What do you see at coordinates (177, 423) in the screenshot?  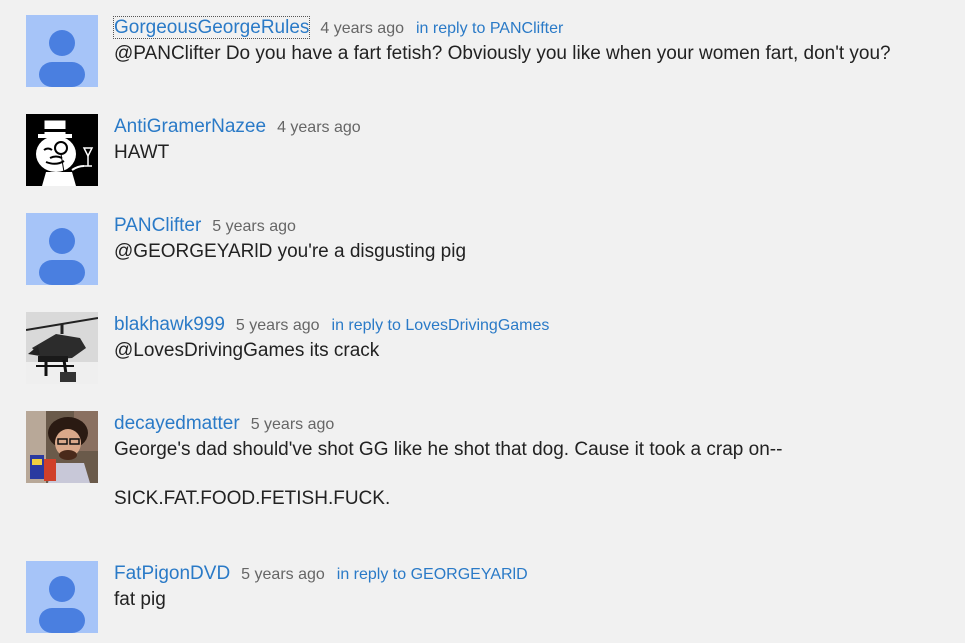 I see `author-link: decayedmatter` at bounding box center [177, 423].